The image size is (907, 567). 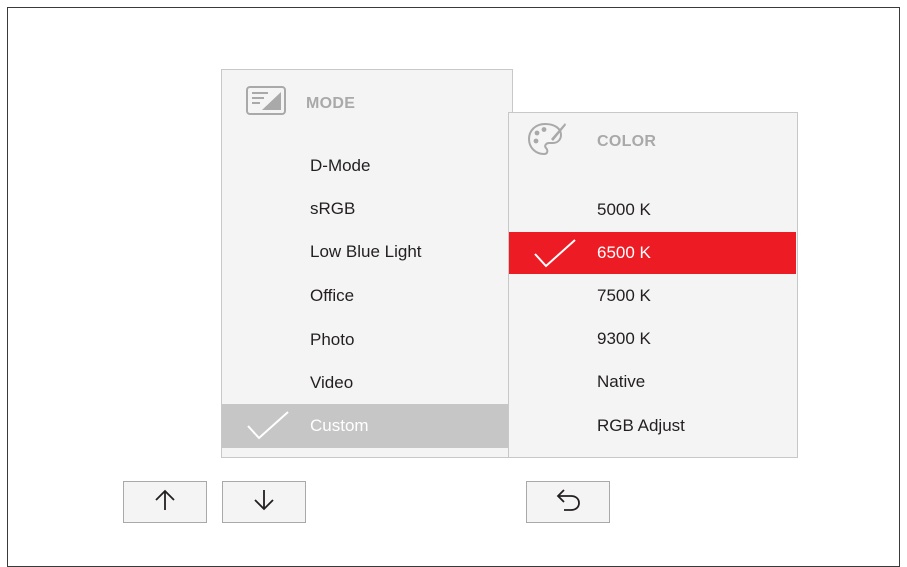 I want to click on arrow-up-icon, so click(x=165, y=502).